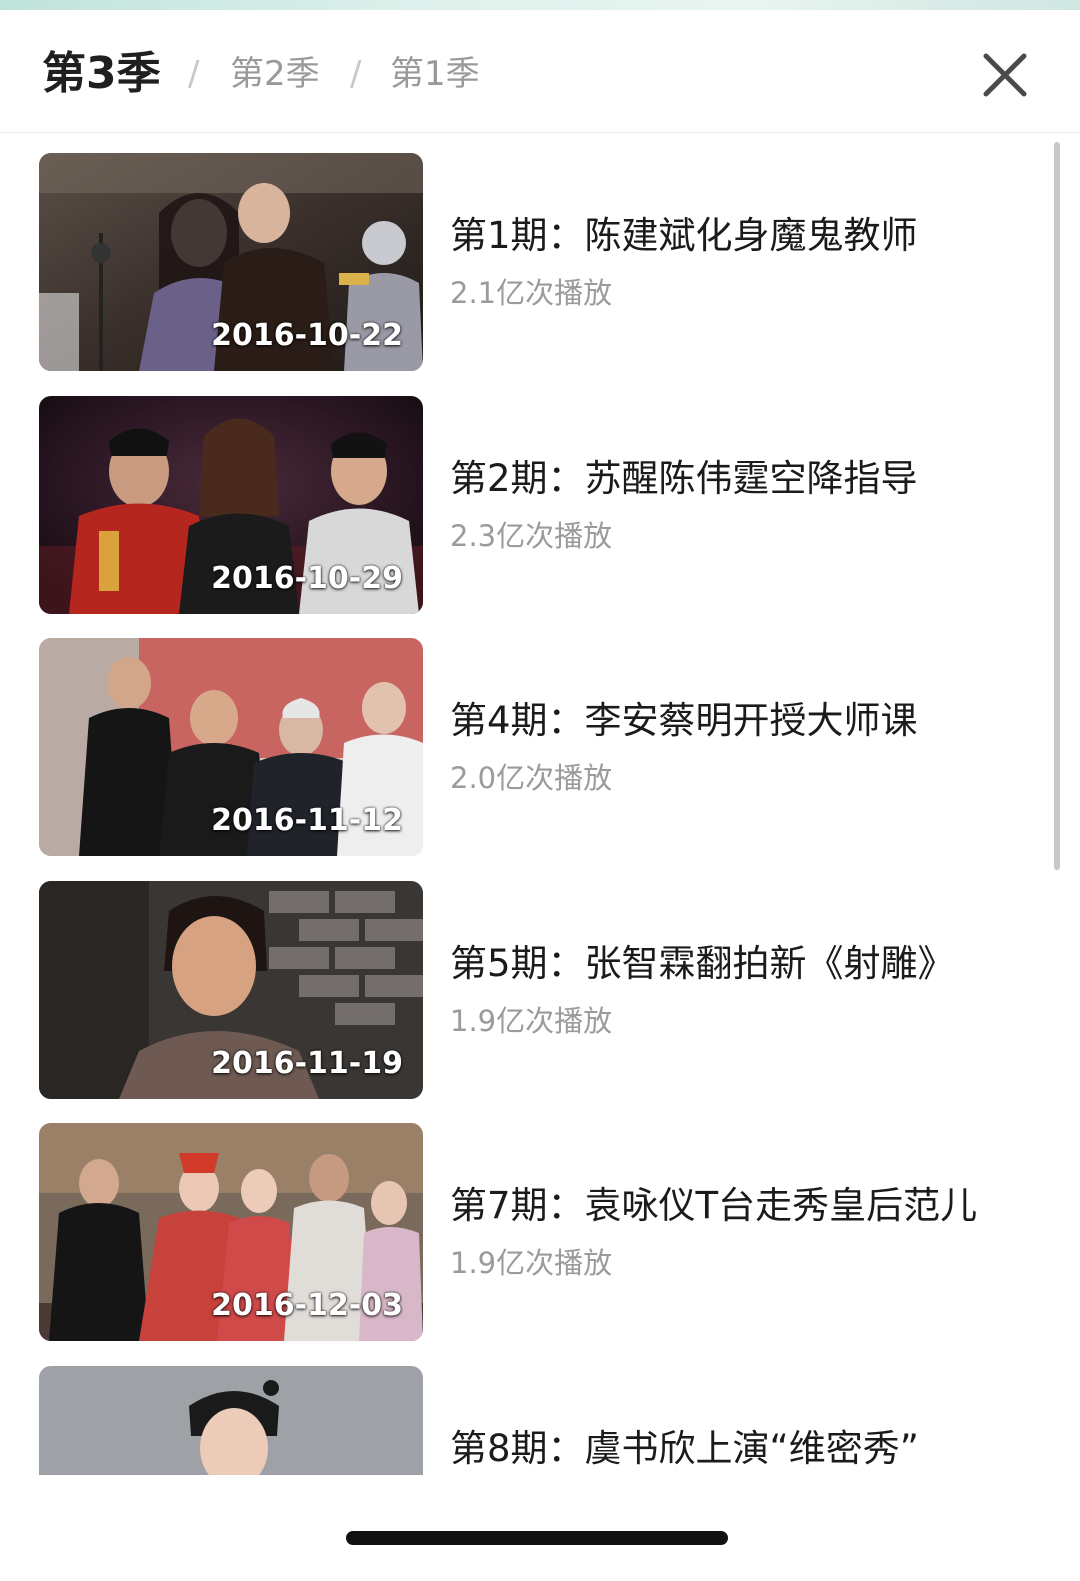  What do you see at coordinates (307, 335) in the screenshot?
I see `episode-date: 2016-10-22` at bounding box center [307, 335].